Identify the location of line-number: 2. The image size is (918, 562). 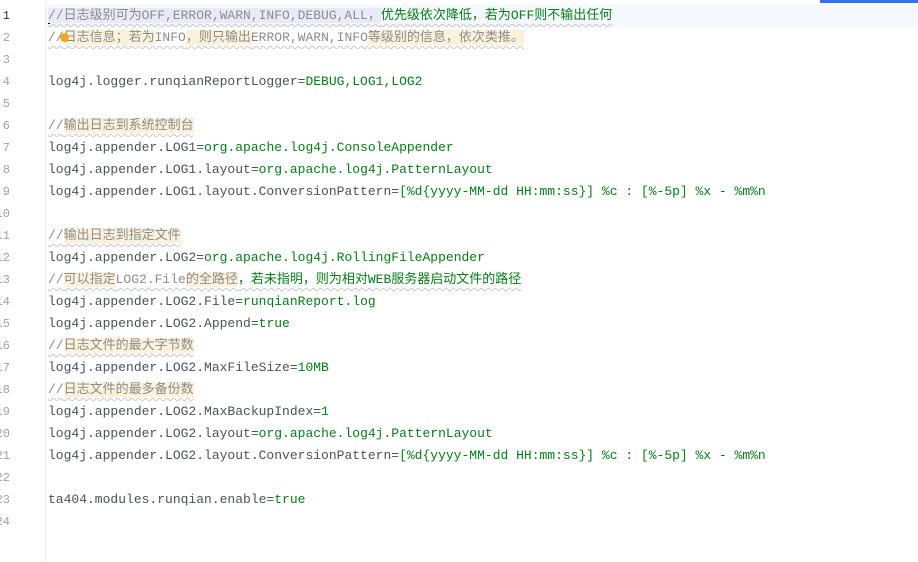
(6, 38).